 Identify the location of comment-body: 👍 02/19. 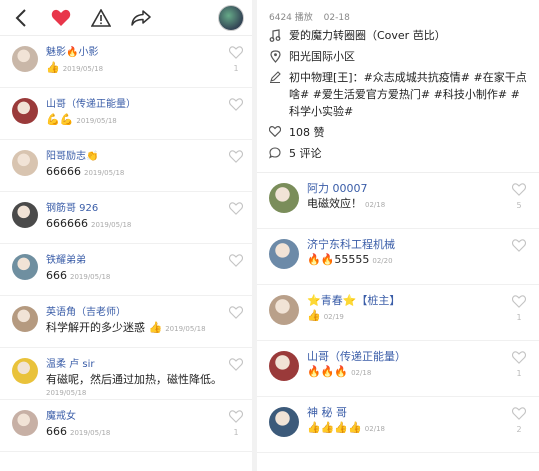
(408, 316).